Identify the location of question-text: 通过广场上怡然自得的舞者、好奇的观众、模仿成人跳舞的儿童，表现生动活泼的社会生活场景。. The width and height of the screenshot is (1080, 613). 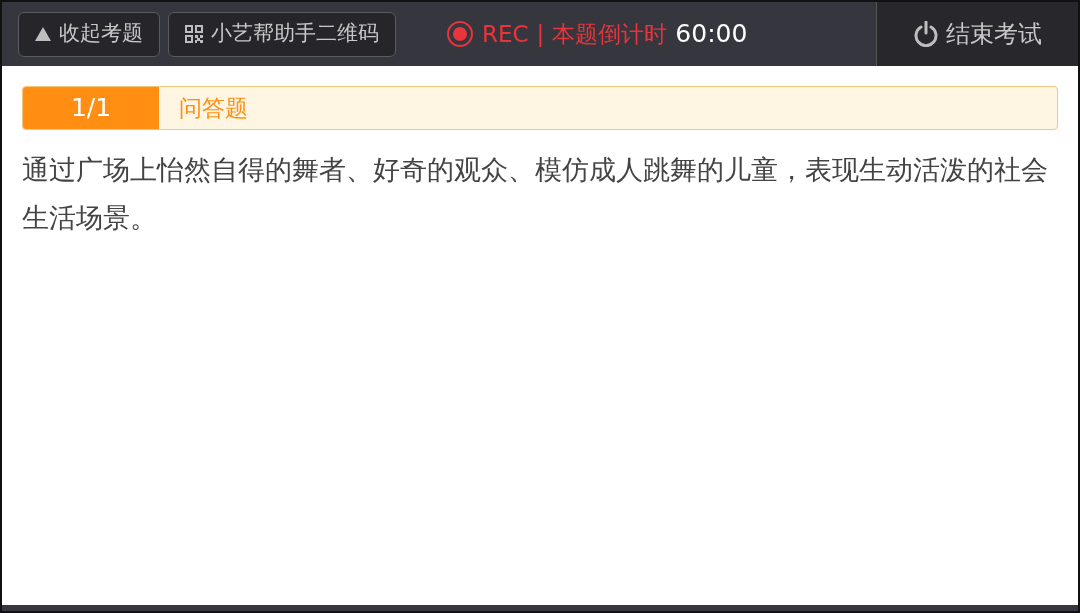
(535, 194).